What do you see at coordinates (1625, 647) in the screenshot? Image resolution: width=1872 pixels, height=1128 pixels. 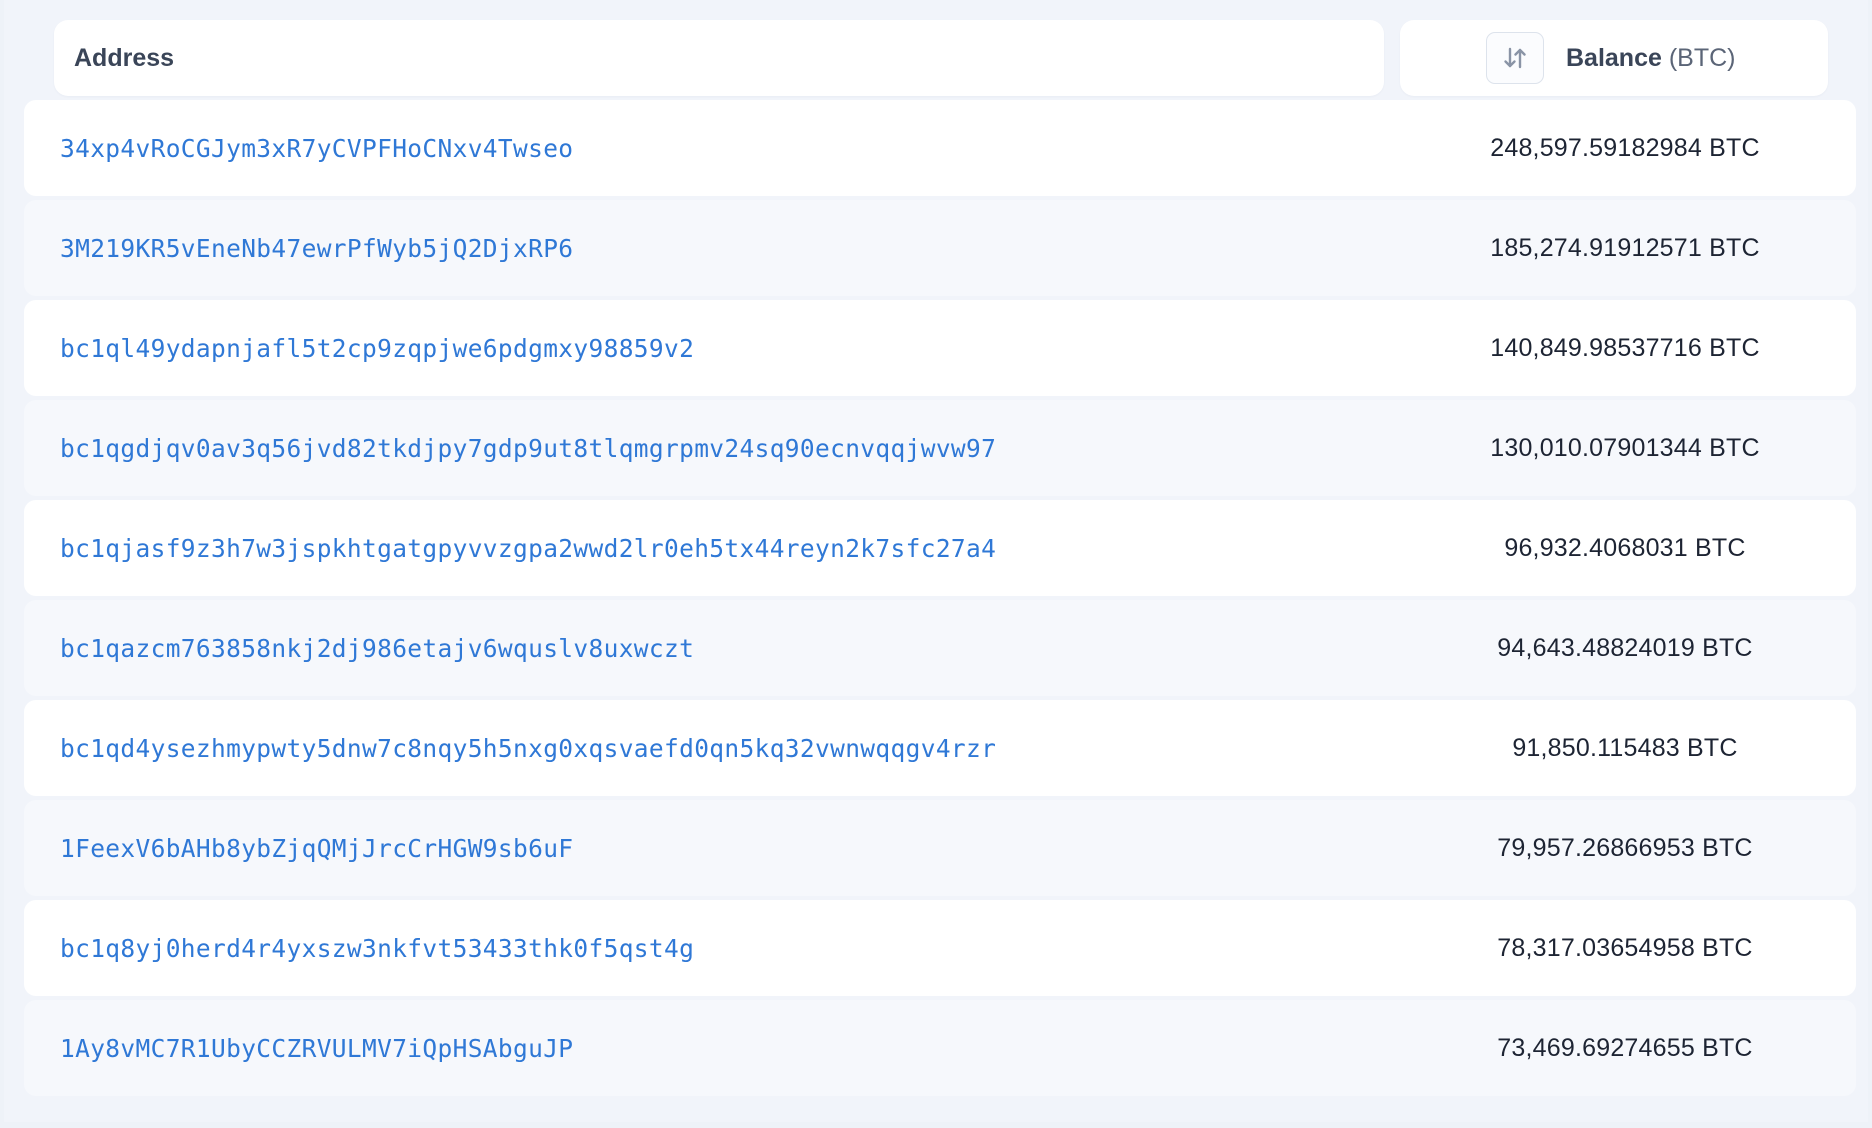 I see `balance-value: 94,643.48824019 BTC` at bounding box center [1625, 647].